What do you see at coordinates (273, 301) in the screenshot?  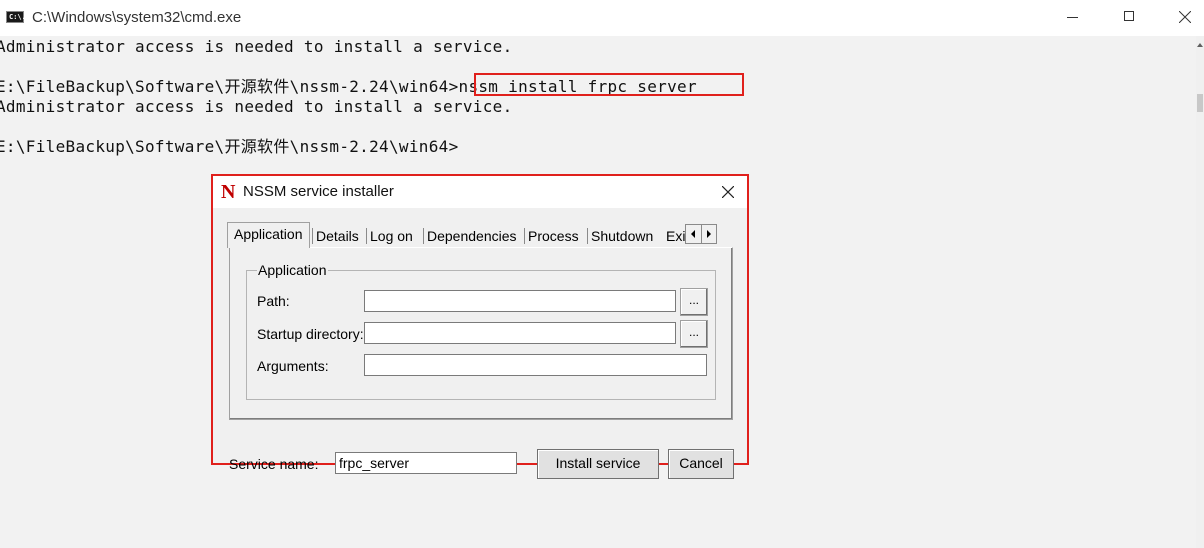 I see `path-label: Path:` at bounding box center [273, 301].